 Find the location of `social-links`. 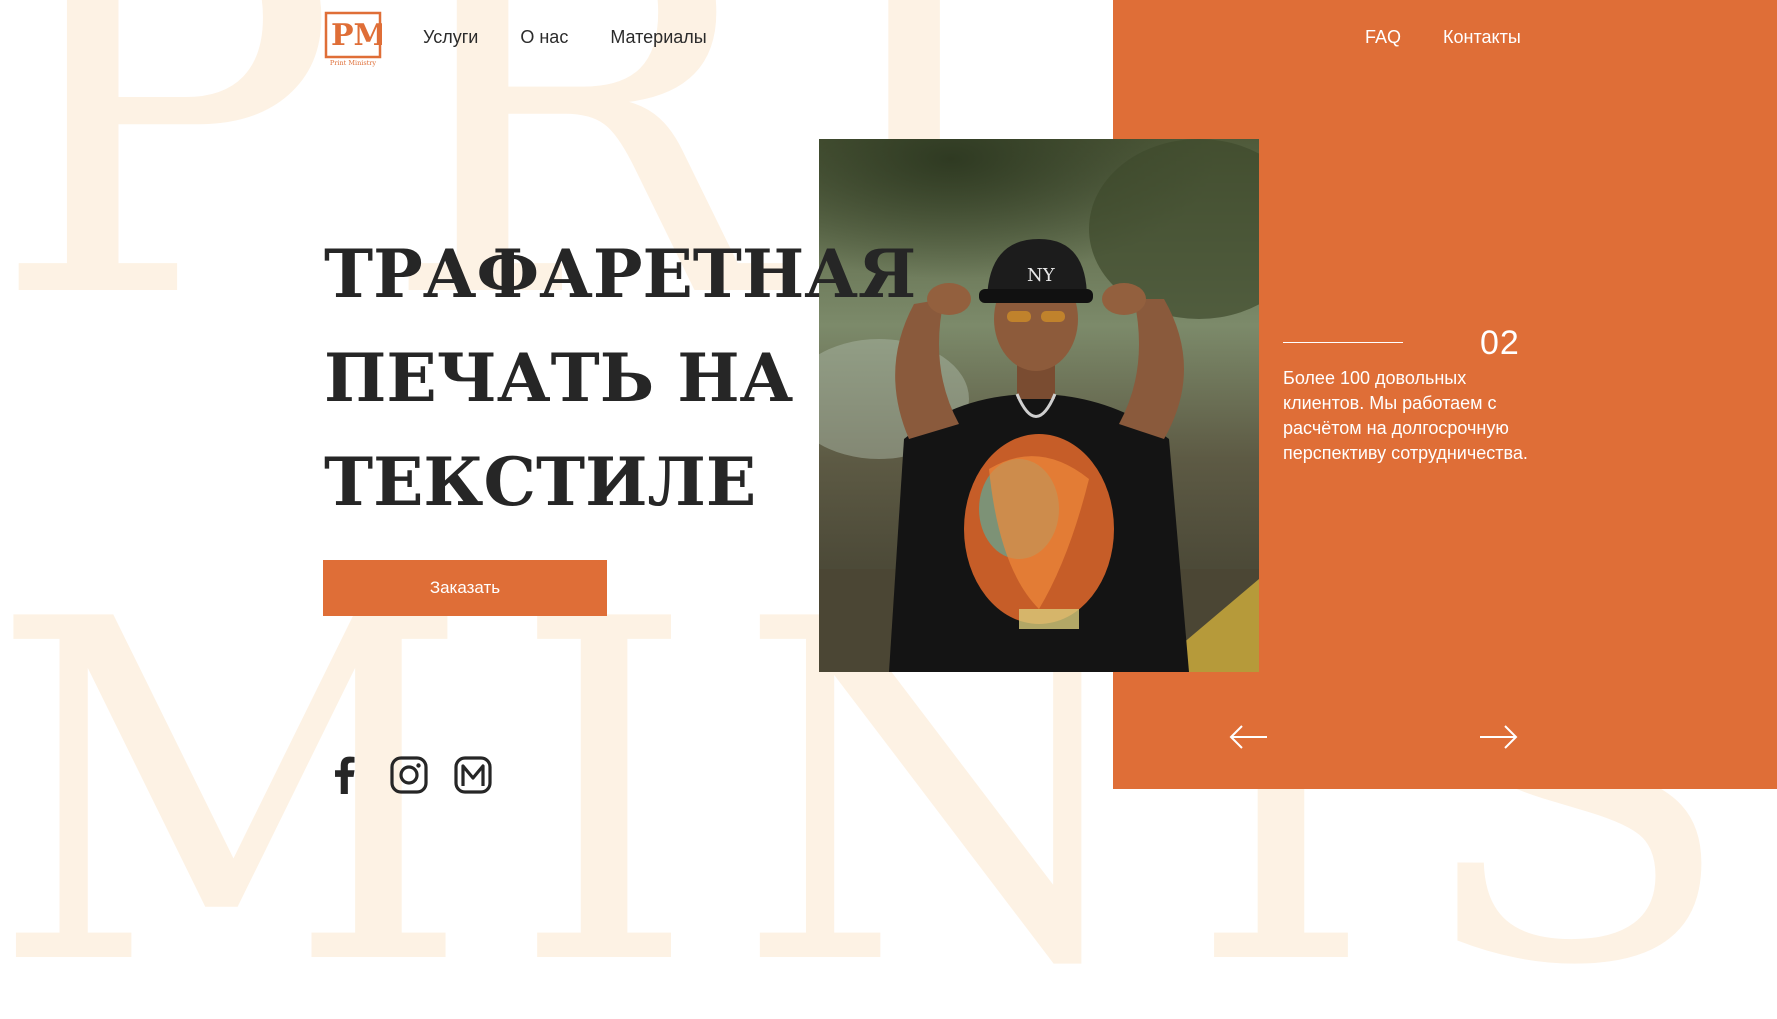

social-links is located at coordinates (409, 775).